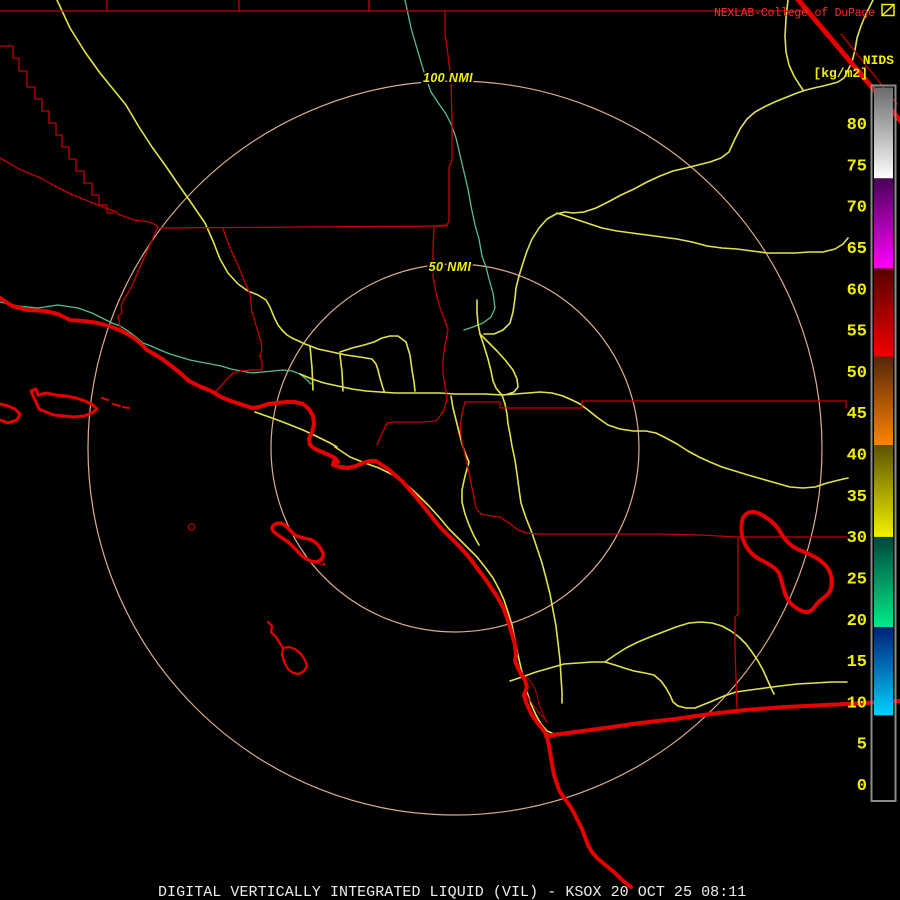 The width and height of the screenshot is (900, 900). Describe the element at coordinates (883, 401) in the screenshot. I see `colorbar-segment-orange` at that location.